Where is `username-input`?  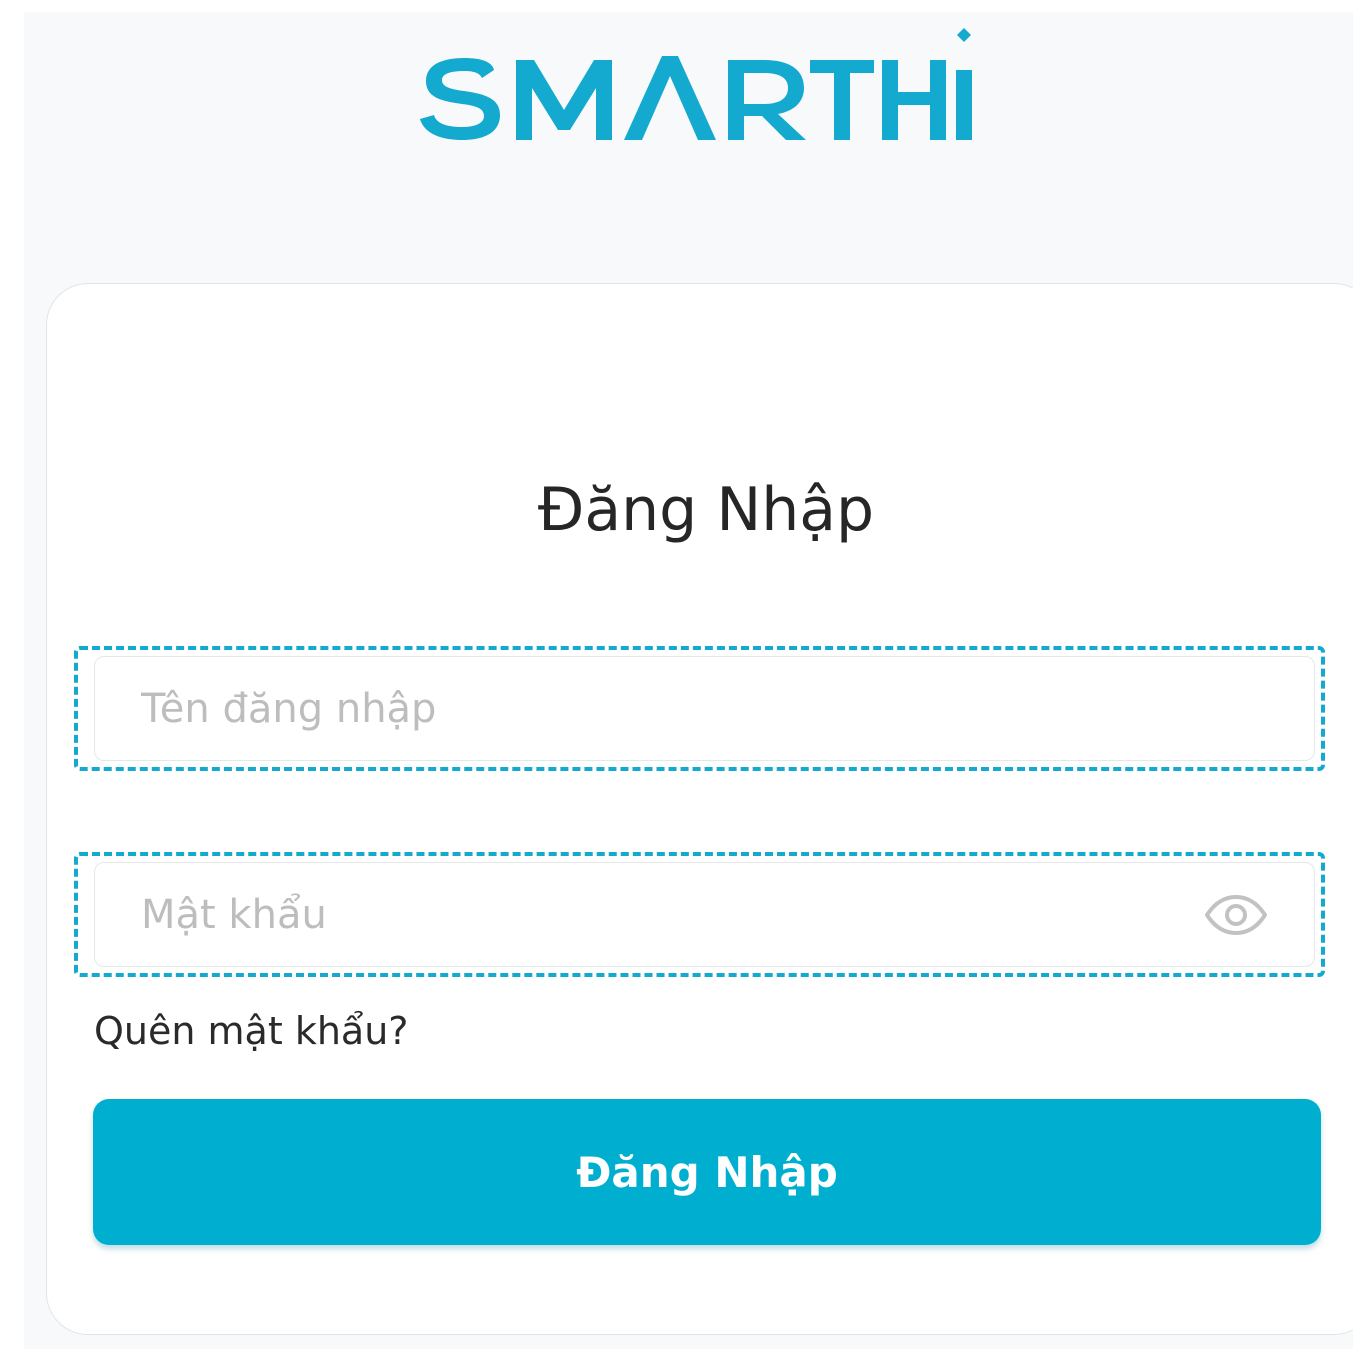 username-input is located at coordinates (675, 708).